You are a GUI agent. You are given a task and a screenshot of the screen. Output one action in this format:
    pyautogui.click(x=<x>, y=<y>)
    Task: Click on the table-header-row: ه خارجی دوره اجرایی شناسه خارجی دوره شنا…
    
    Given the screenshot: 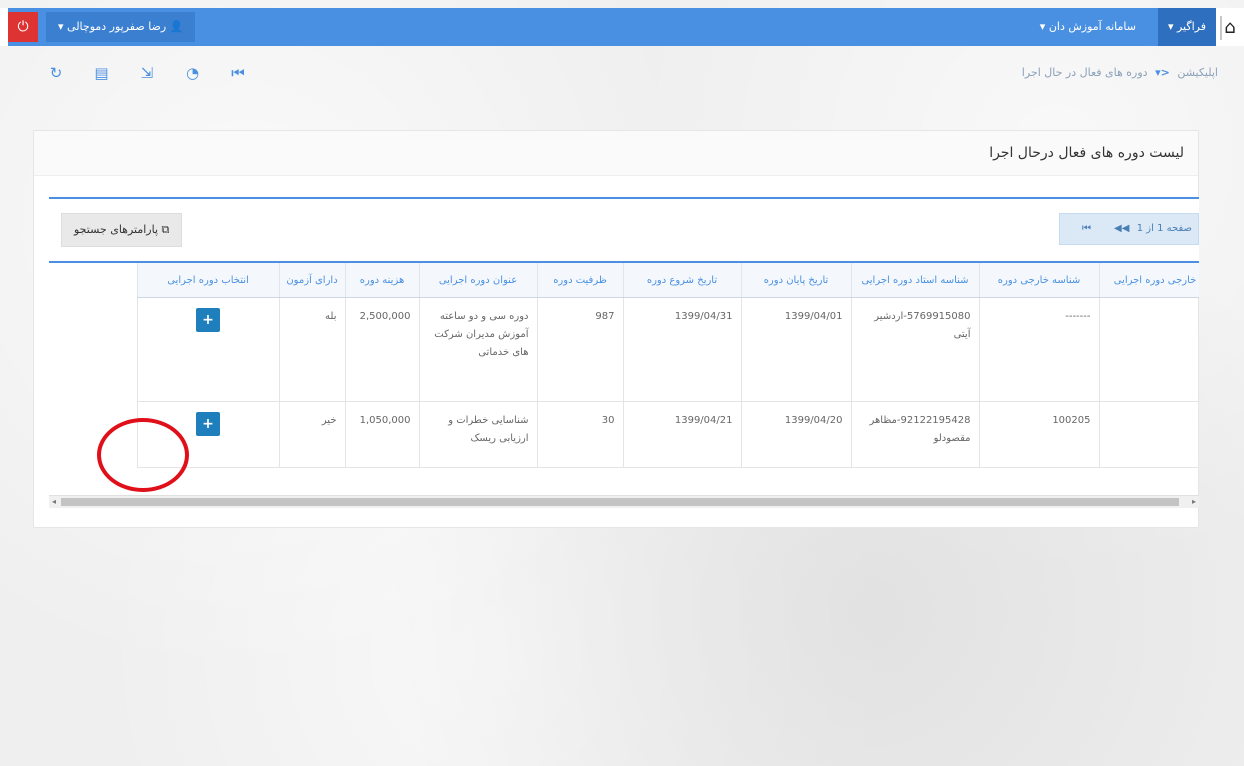 What is the action you would take?
    pyautogui.click(x=667, y=280)
    